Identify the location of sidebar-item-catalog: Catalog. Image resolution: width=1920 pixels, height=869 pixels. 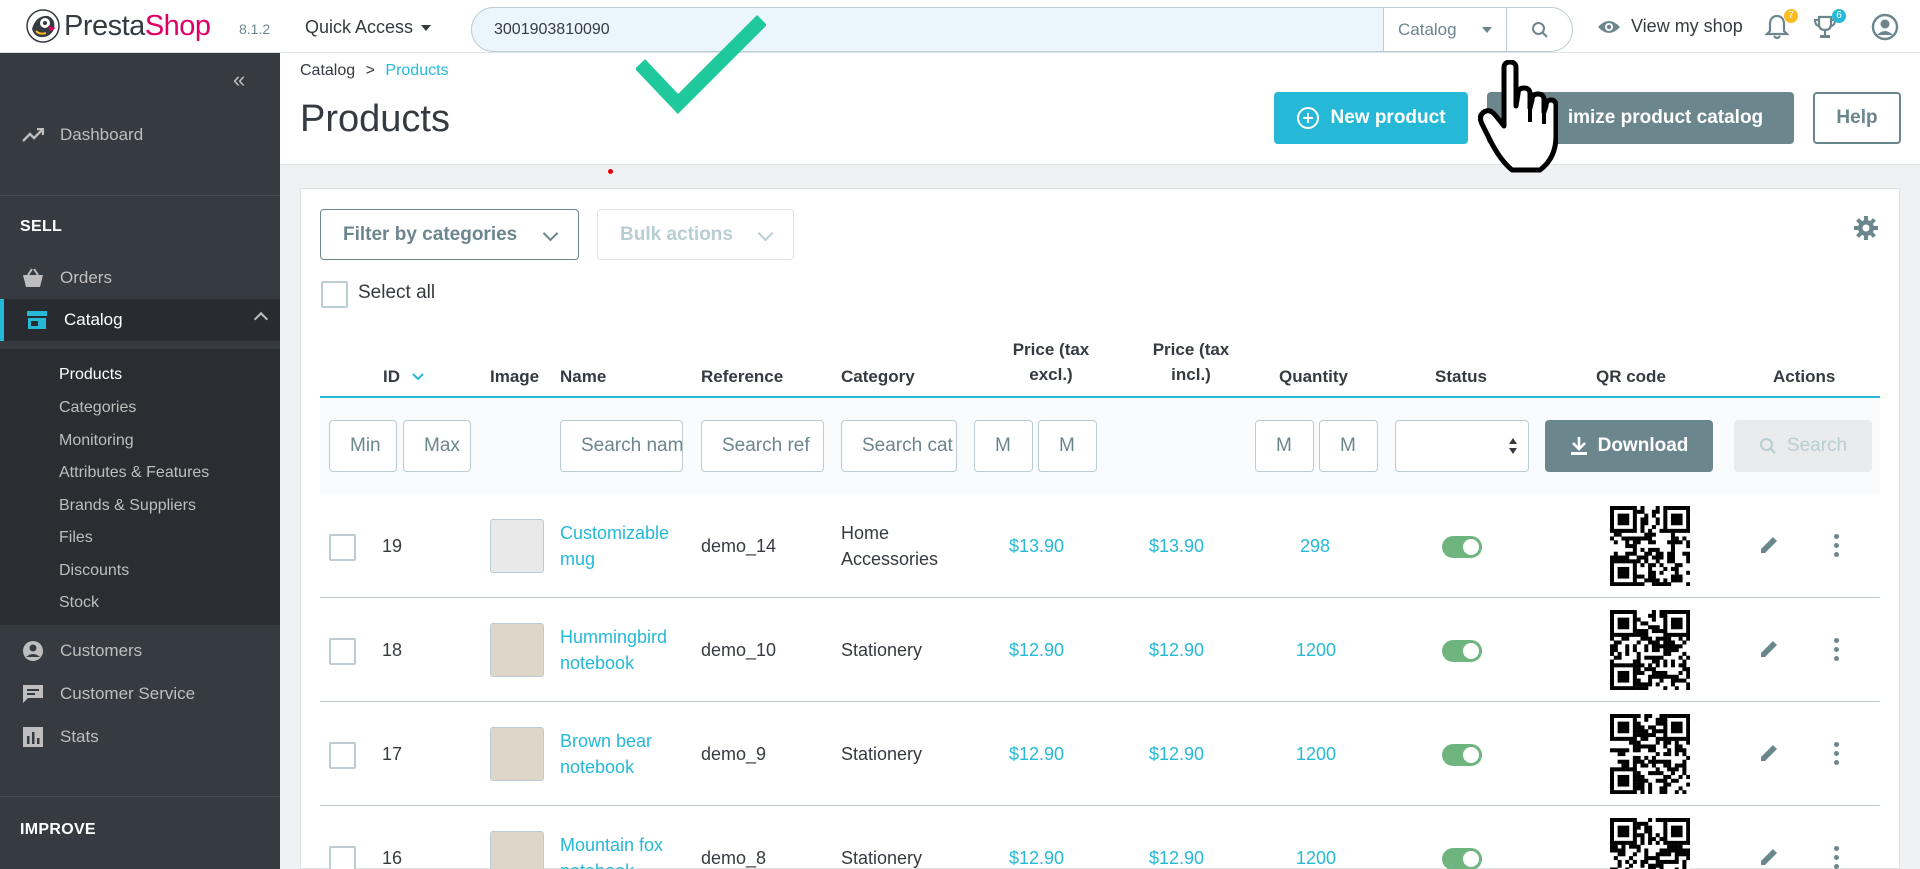
(140, 320).